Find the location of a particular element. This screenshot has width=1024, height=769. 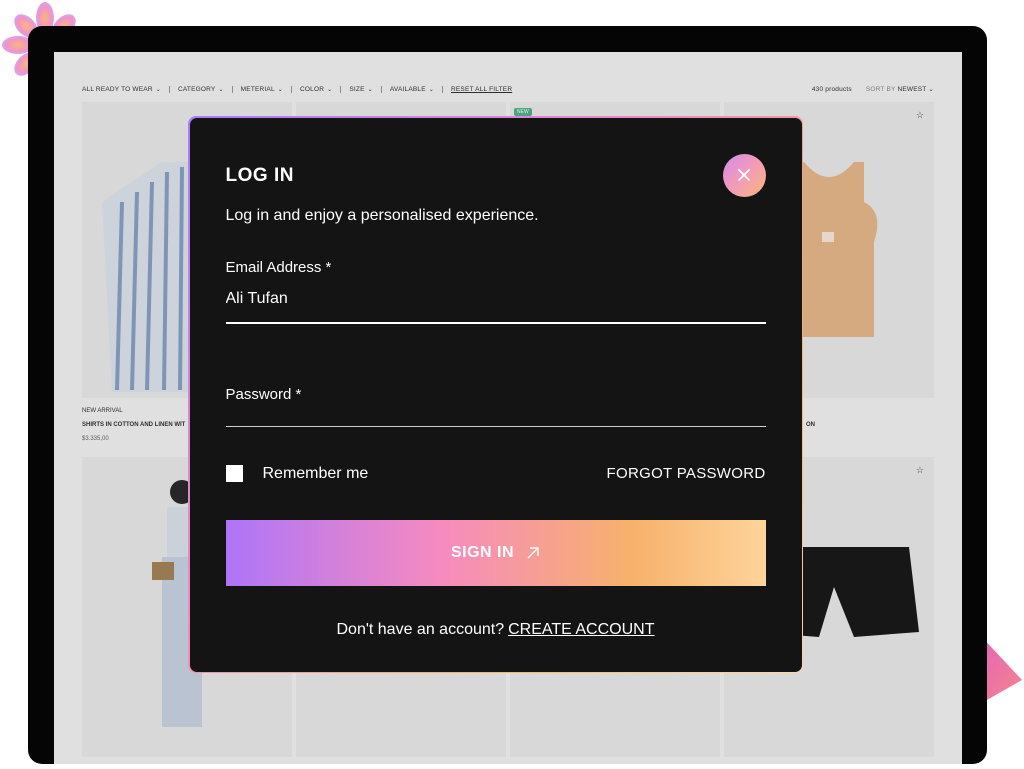

email-label: Email Address * is located at coordinates (278, 267).